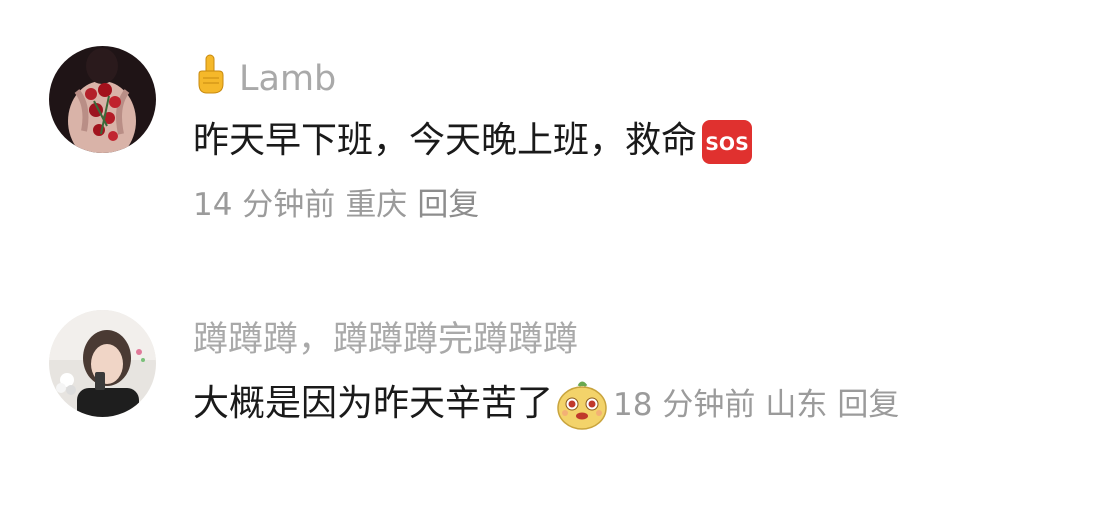  I want to click on username-text: 蹲蹲蹲，蹲蹲蹲完蹲蹲蹲, so click(386, 340).